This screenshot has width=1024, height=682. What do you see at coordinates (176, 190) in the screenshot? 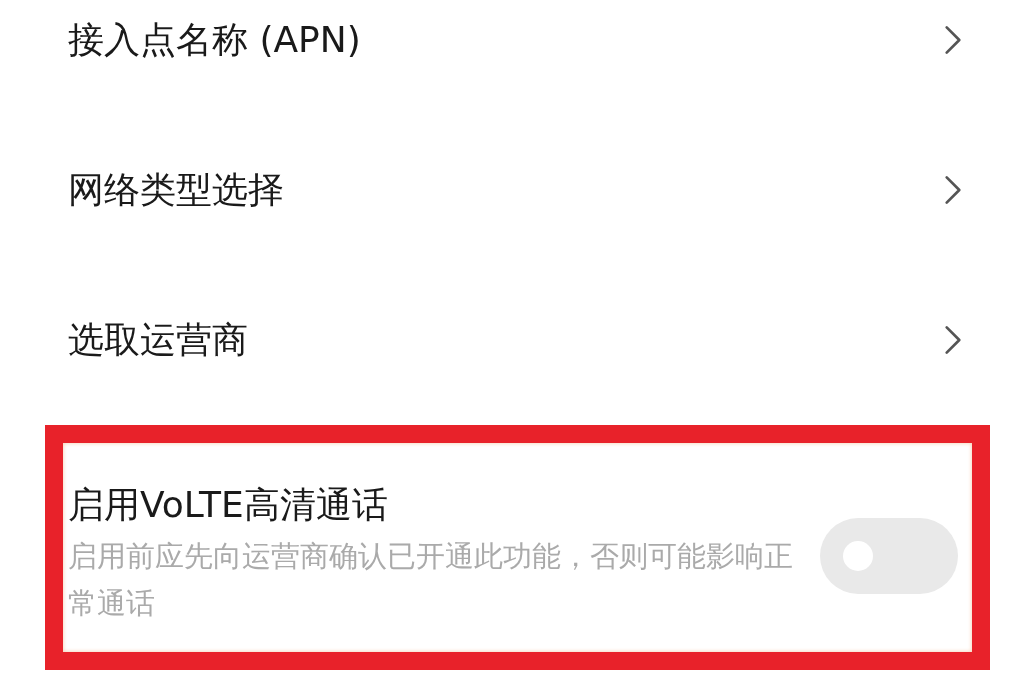
I see `setting-title: 网络类型选择` at bounding box center [176, 190].